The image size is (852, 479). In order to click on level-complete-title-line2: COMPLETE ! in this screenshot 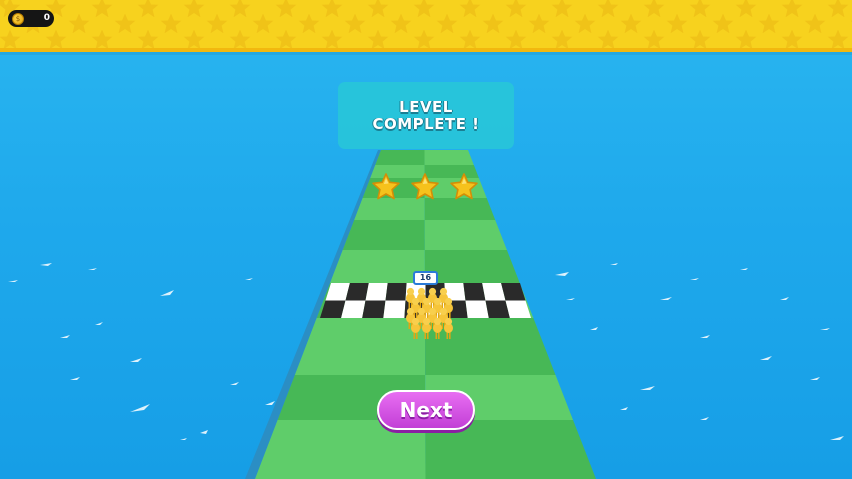, I will do `click(426, 123)`.